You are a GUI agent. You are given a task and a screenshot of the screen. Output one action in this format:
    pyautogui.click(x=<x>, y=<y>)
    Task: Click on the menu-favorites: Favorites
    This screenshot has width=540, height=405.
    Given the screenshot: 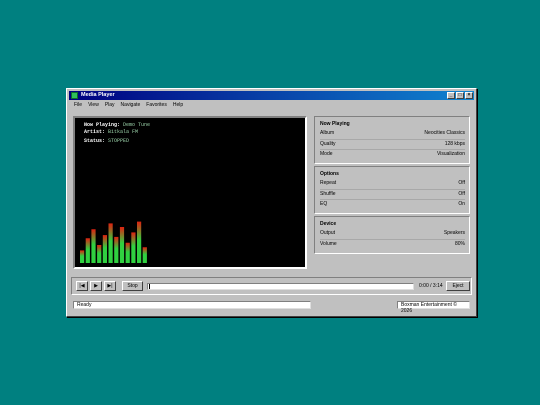 What is the action you would take?
    pyautogui.click(x=156, y=105)
    